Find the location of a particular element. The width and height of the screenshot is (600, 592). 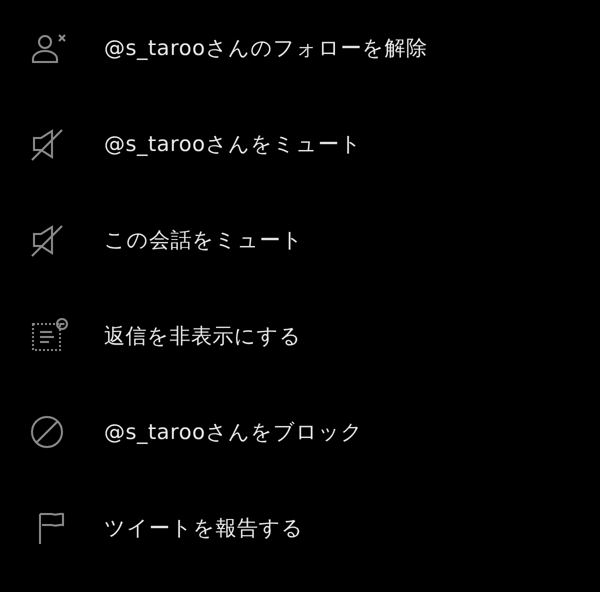

menu-item: この会話をミュート is located at coordinates (204, 240).